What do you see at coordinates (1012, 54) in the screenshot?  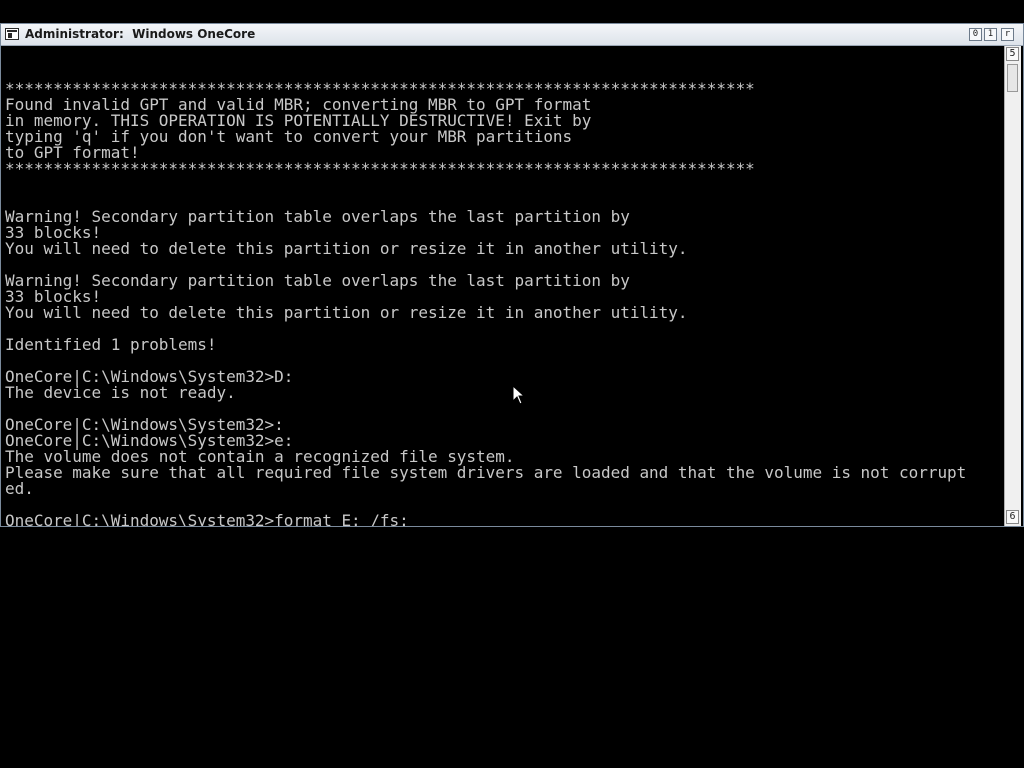 I see `scroll-up-button: 5` at bounding box center [1012, 54].